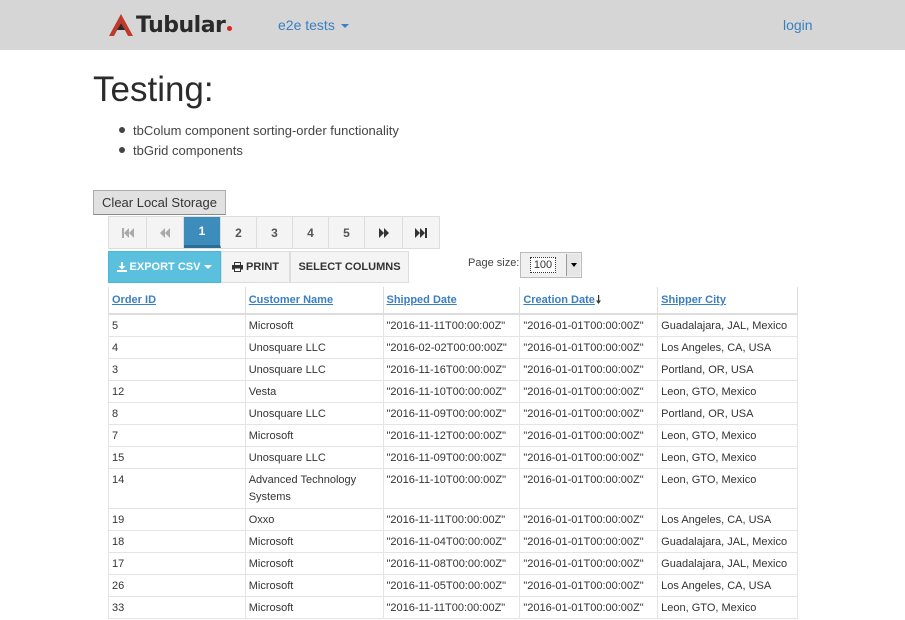  What do you see at coordinates (181, 25) in the screenshot?
I see `brand-name: Tubular` at bounding box center [181, 25].